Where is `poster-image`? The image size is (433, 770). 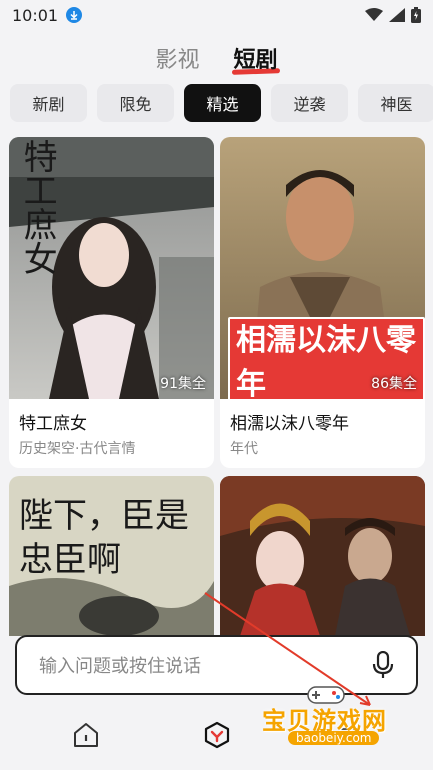
poster-image is located at coordinates (322, 556).